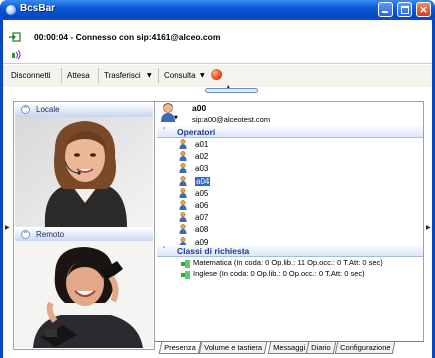 The height and width of the screenshot is (358, 435). Describe the element at coordinates (149, 75) in the screenshot. I see `transfer-dropdown-icon: ▼` at that location.